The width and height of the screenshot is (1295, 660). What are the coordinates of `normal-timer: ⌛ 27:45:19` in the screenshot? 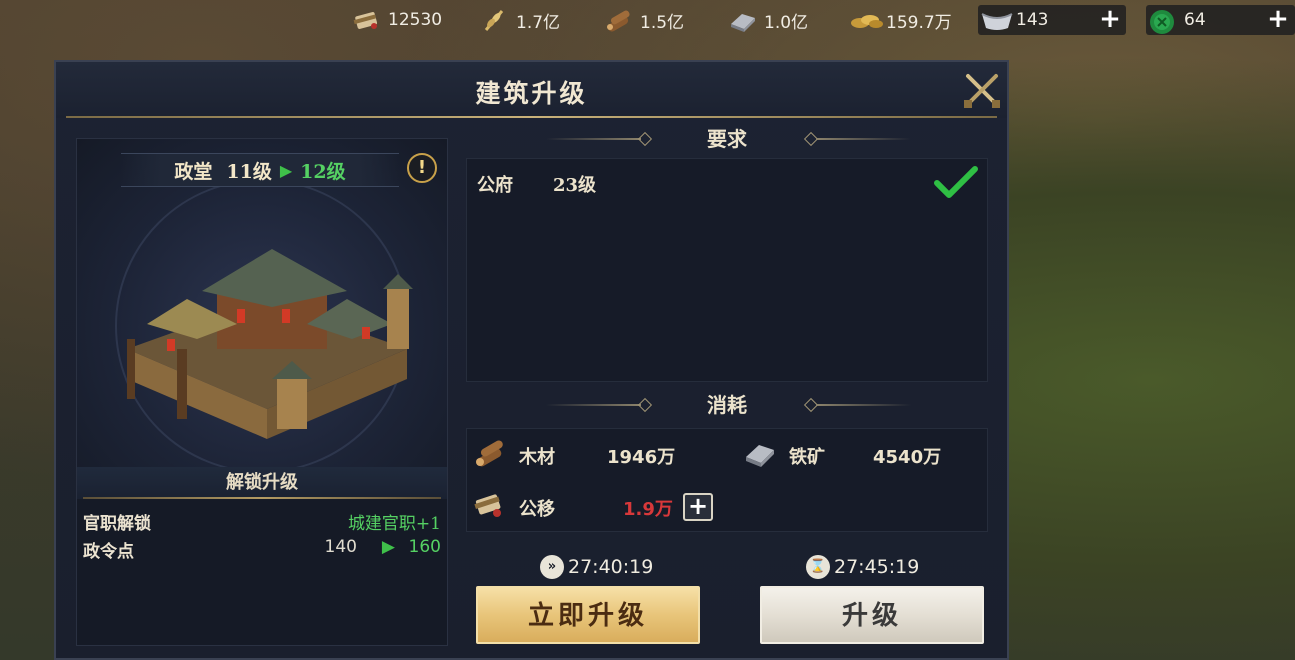 It's located at (862, 567).